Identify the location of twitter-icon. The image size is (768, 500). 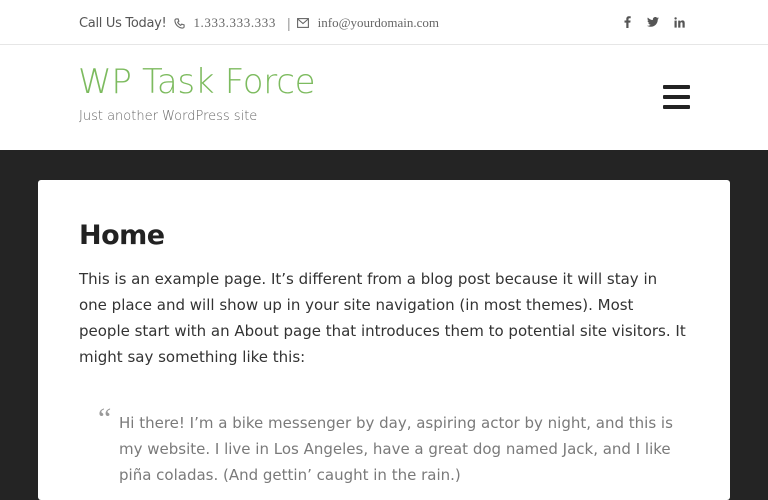
(653, 22).